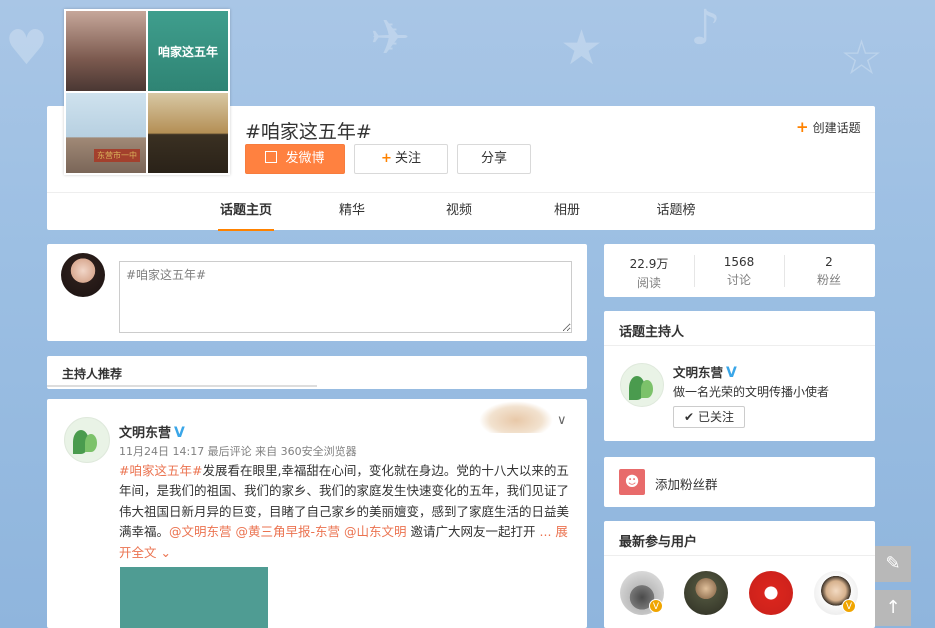  I want to click on fan-group-label: 添加粉丝群, so click(686, 484).